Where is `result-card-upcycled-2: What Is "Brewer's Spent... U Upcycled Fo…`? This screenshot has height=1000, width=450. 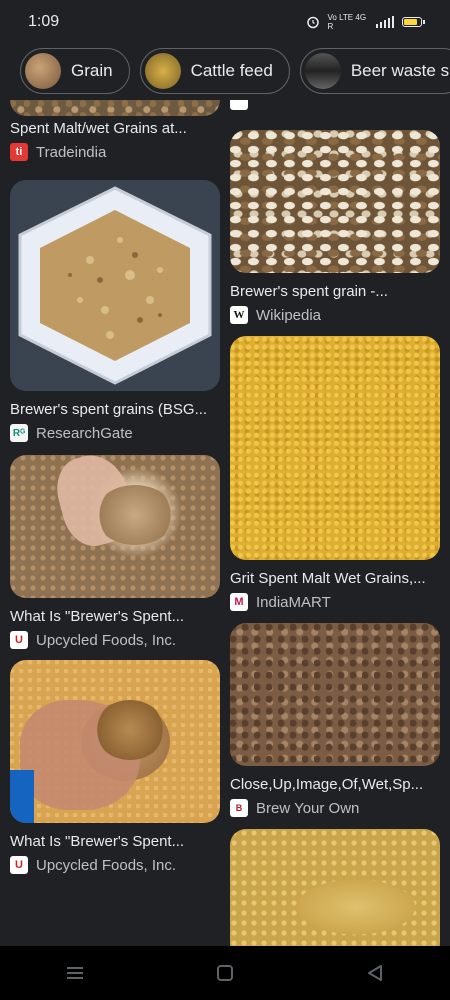 result-card-upcycled-2: What Is "Brewer's Spent... U Upcycled Fo… is located at coordinates (115, 767).